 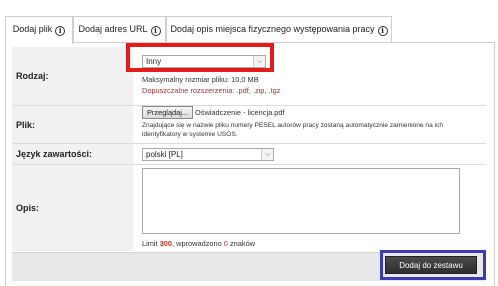 What do you see at coordinates (200, 79) in the screenshot?
I see `max-size-text: Maksymalny rozmiar pliku: 10,0 MB` at bounding box center [200, 79].